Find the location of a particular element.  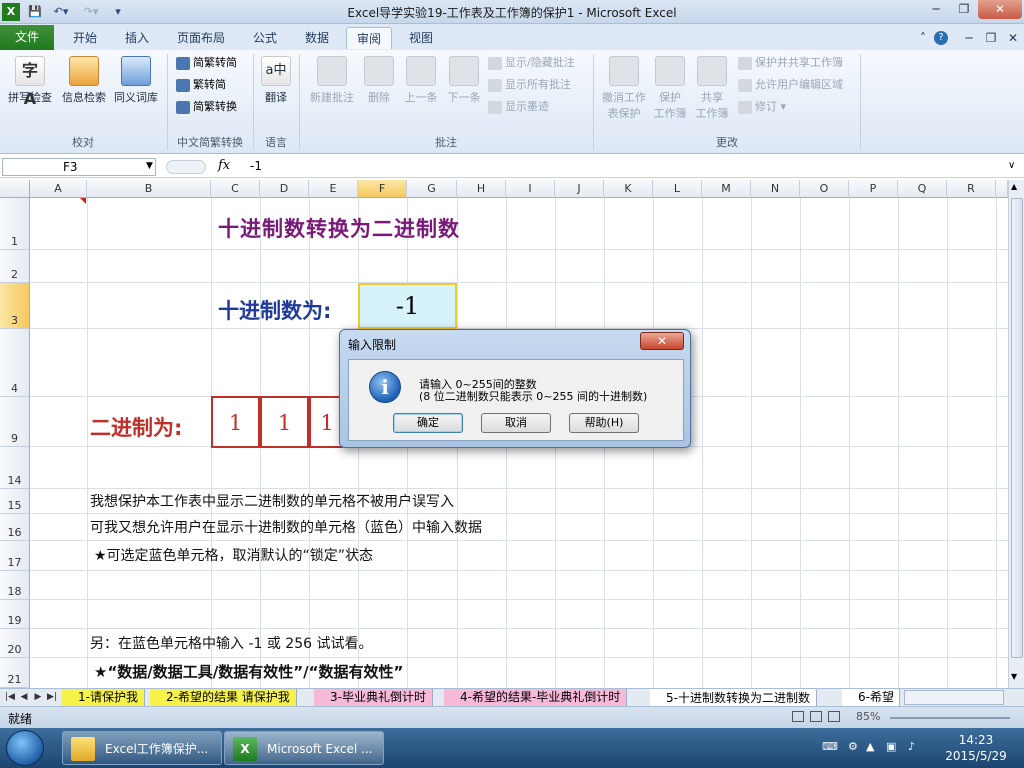

help-icon: ? is located at coordinates (941, 38).